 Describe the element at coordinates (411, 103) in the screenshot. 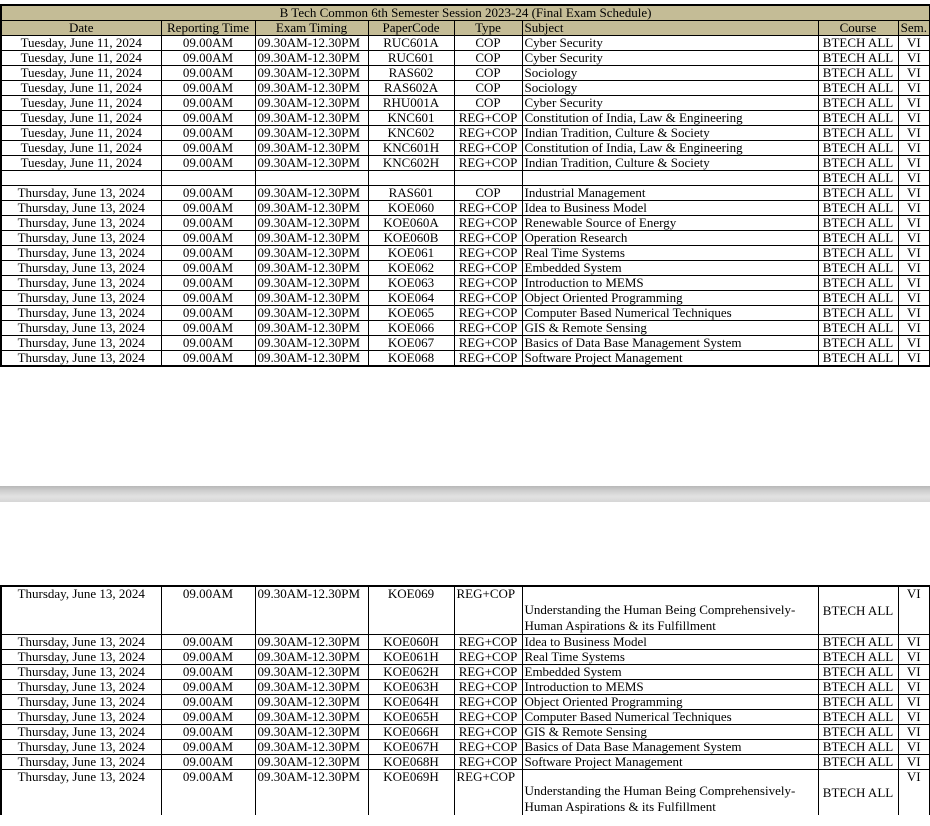

I see `cell-paper-code: RHU001A` at that location.